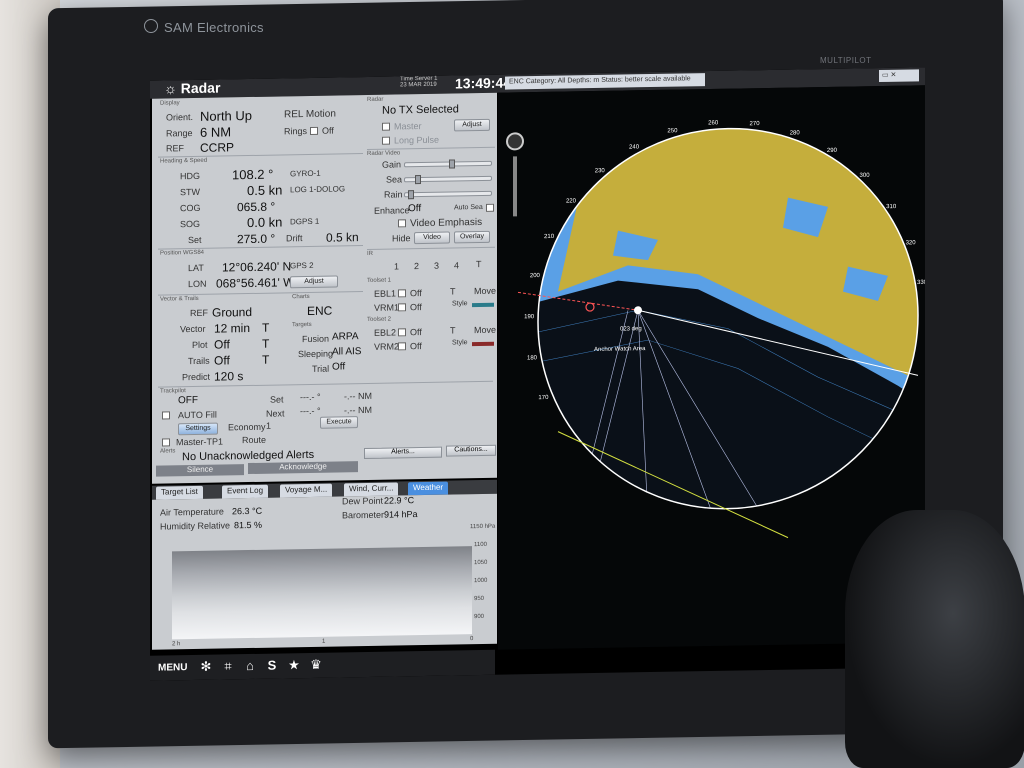 The image size is (1024, 768). Describe the element at coordinates (346, 352) in the screenshot. I see `sleeping-select: All AIS` at that location.